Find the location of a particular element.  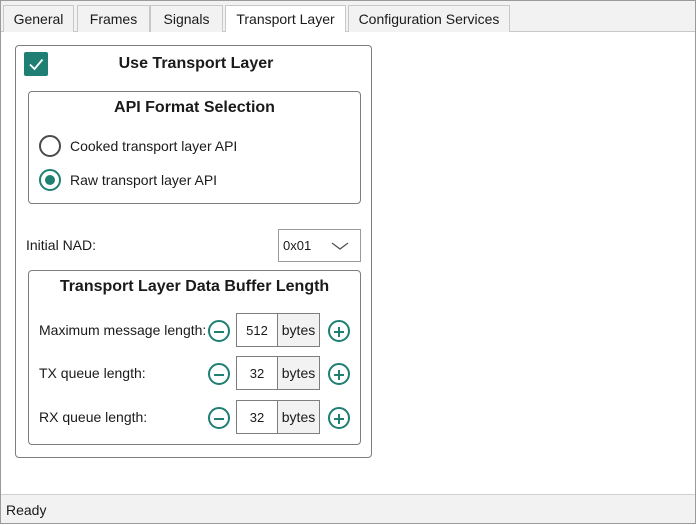

max-message-decrement-button is located at coordinates (219, 331).